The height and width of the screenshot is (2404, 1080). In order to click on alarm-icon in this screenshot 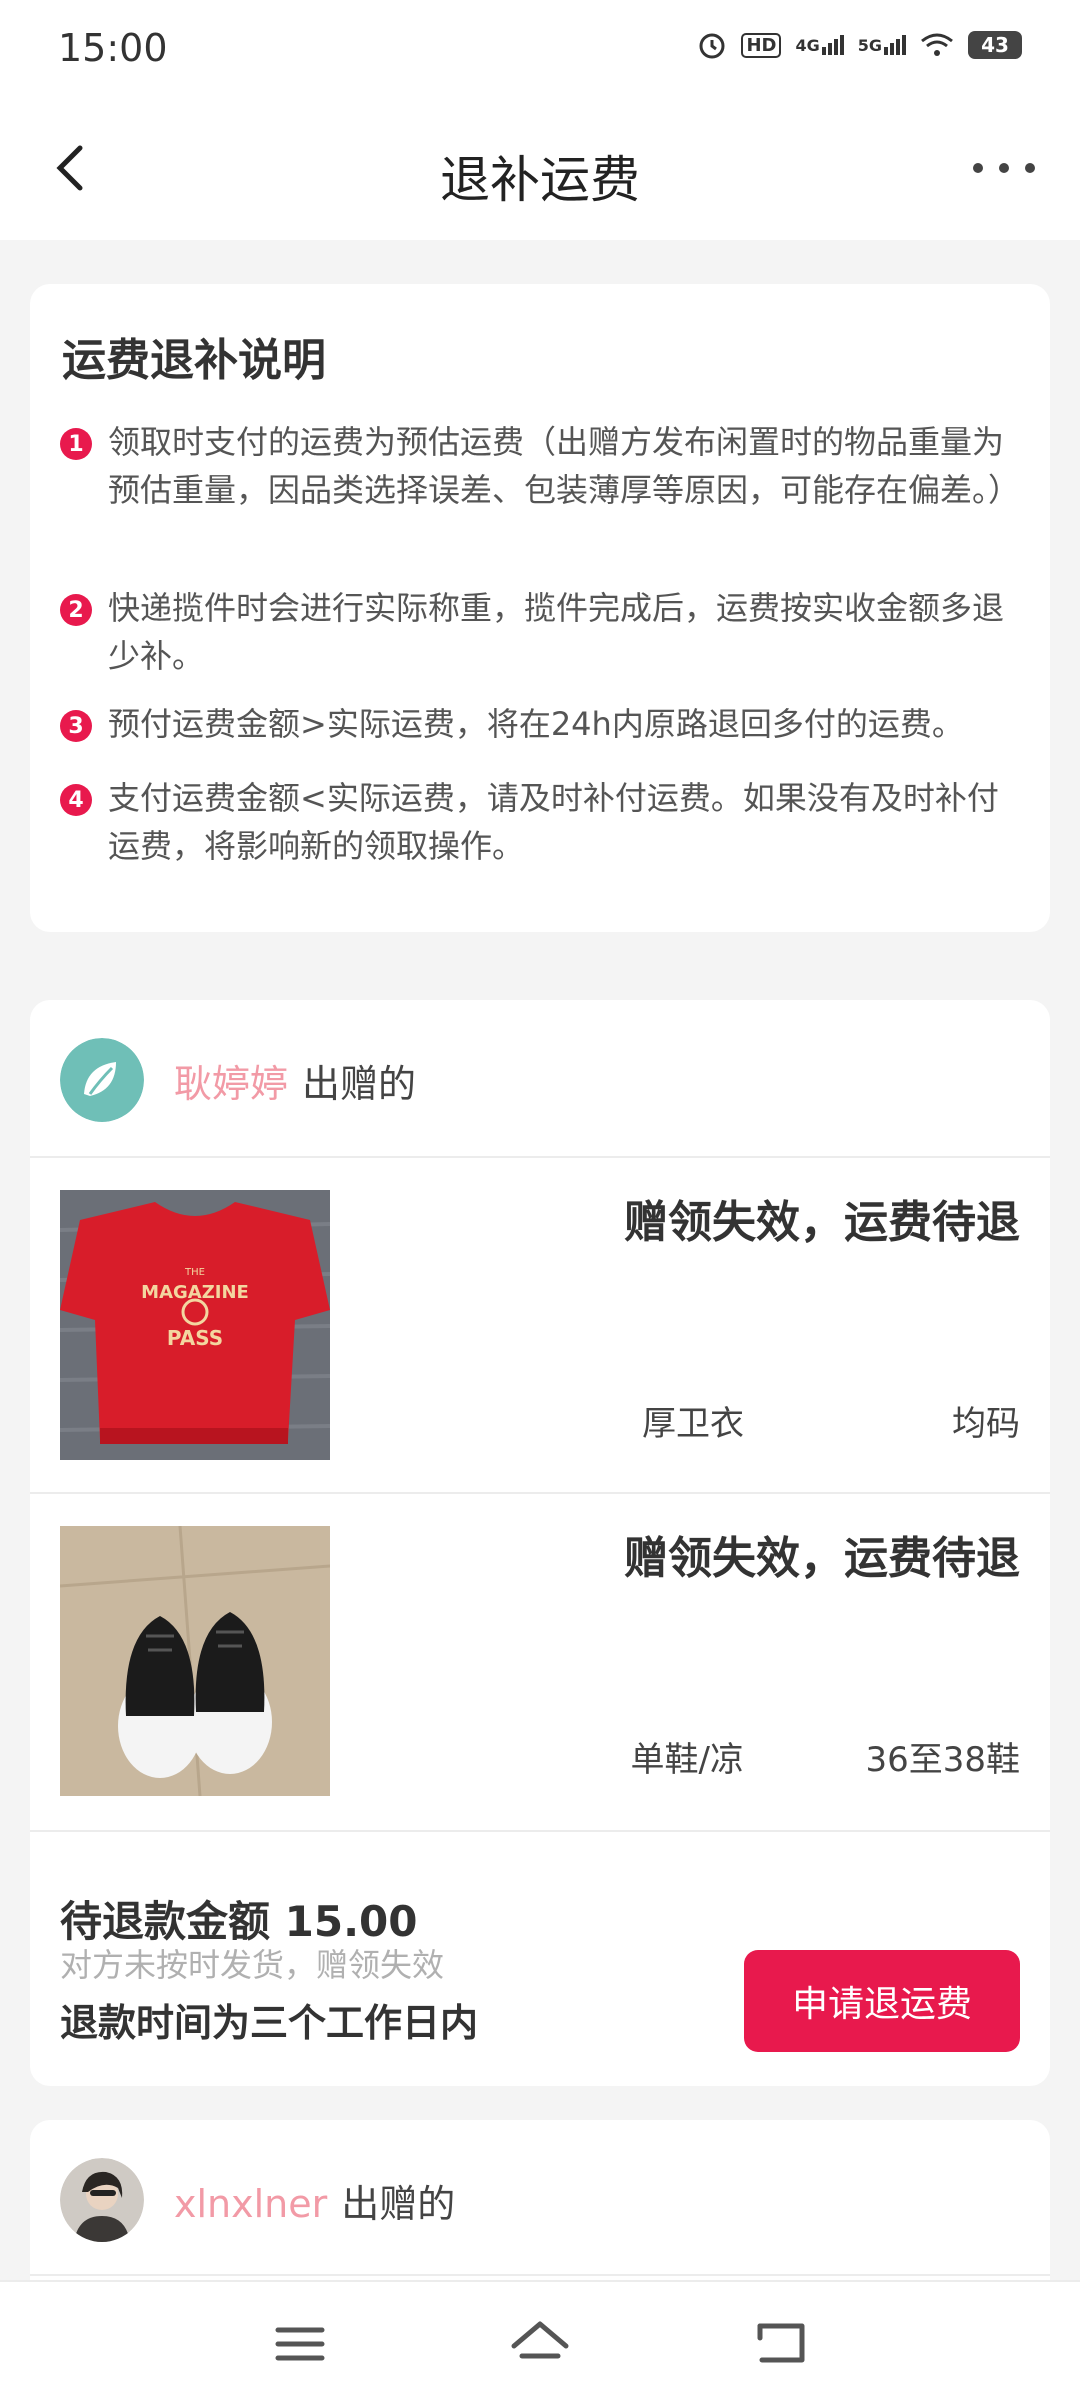, I will do `click(712, 46)`.